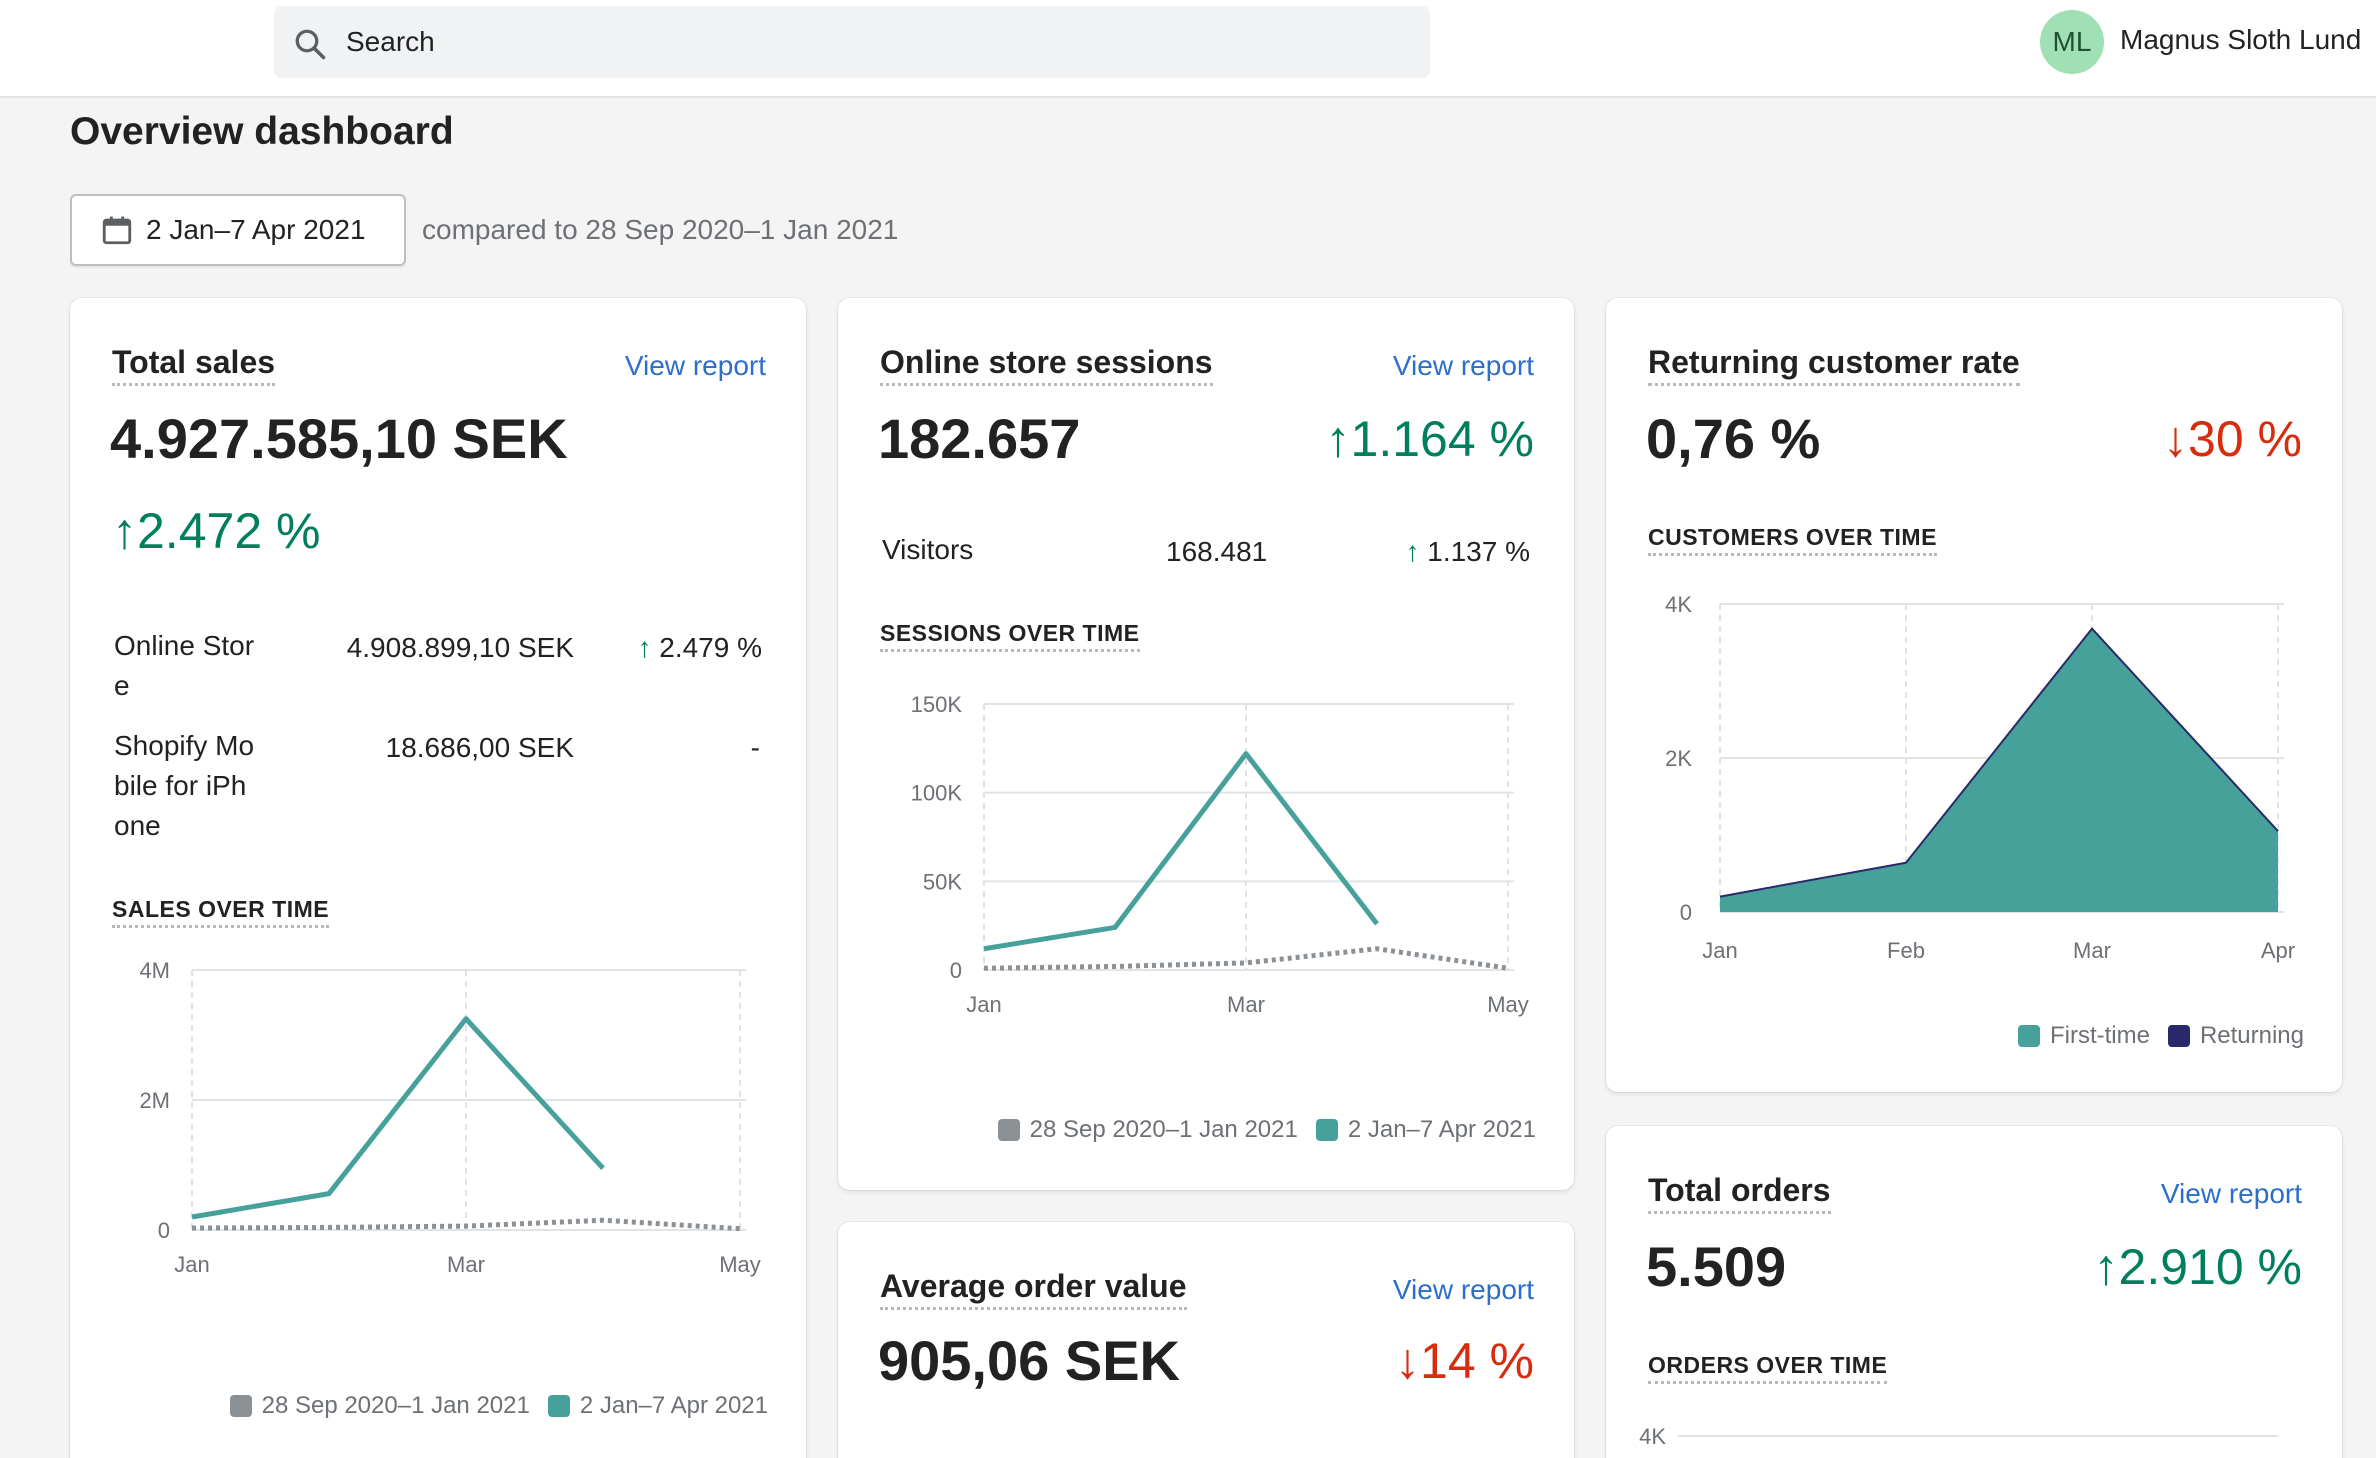  I want to click on date-range-button: 2 Jan–7 Apr 2021, so click(238, 230).